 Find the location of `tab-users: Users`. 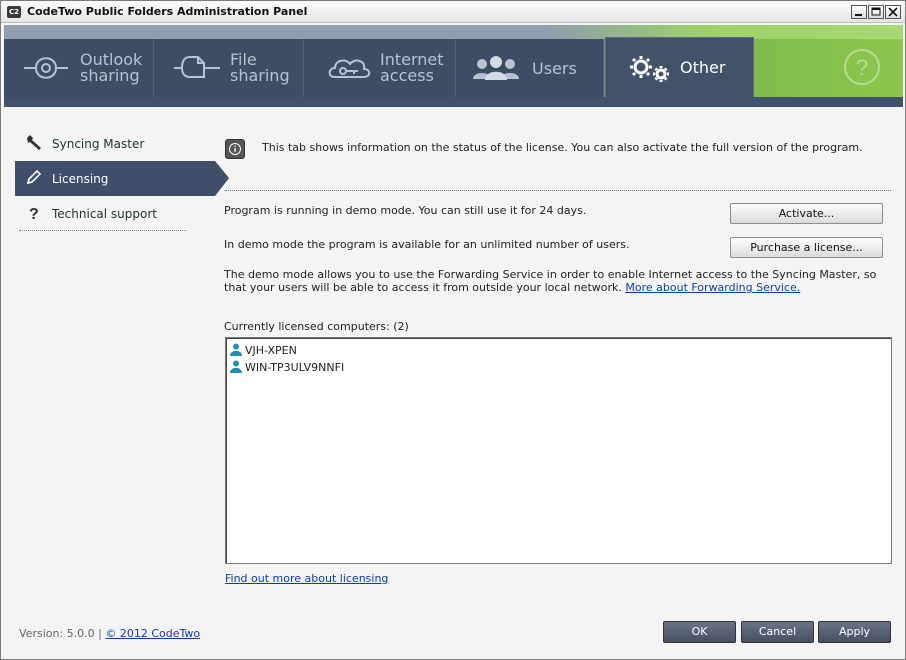

tab-users: Users is located at coordinates (530, 68).